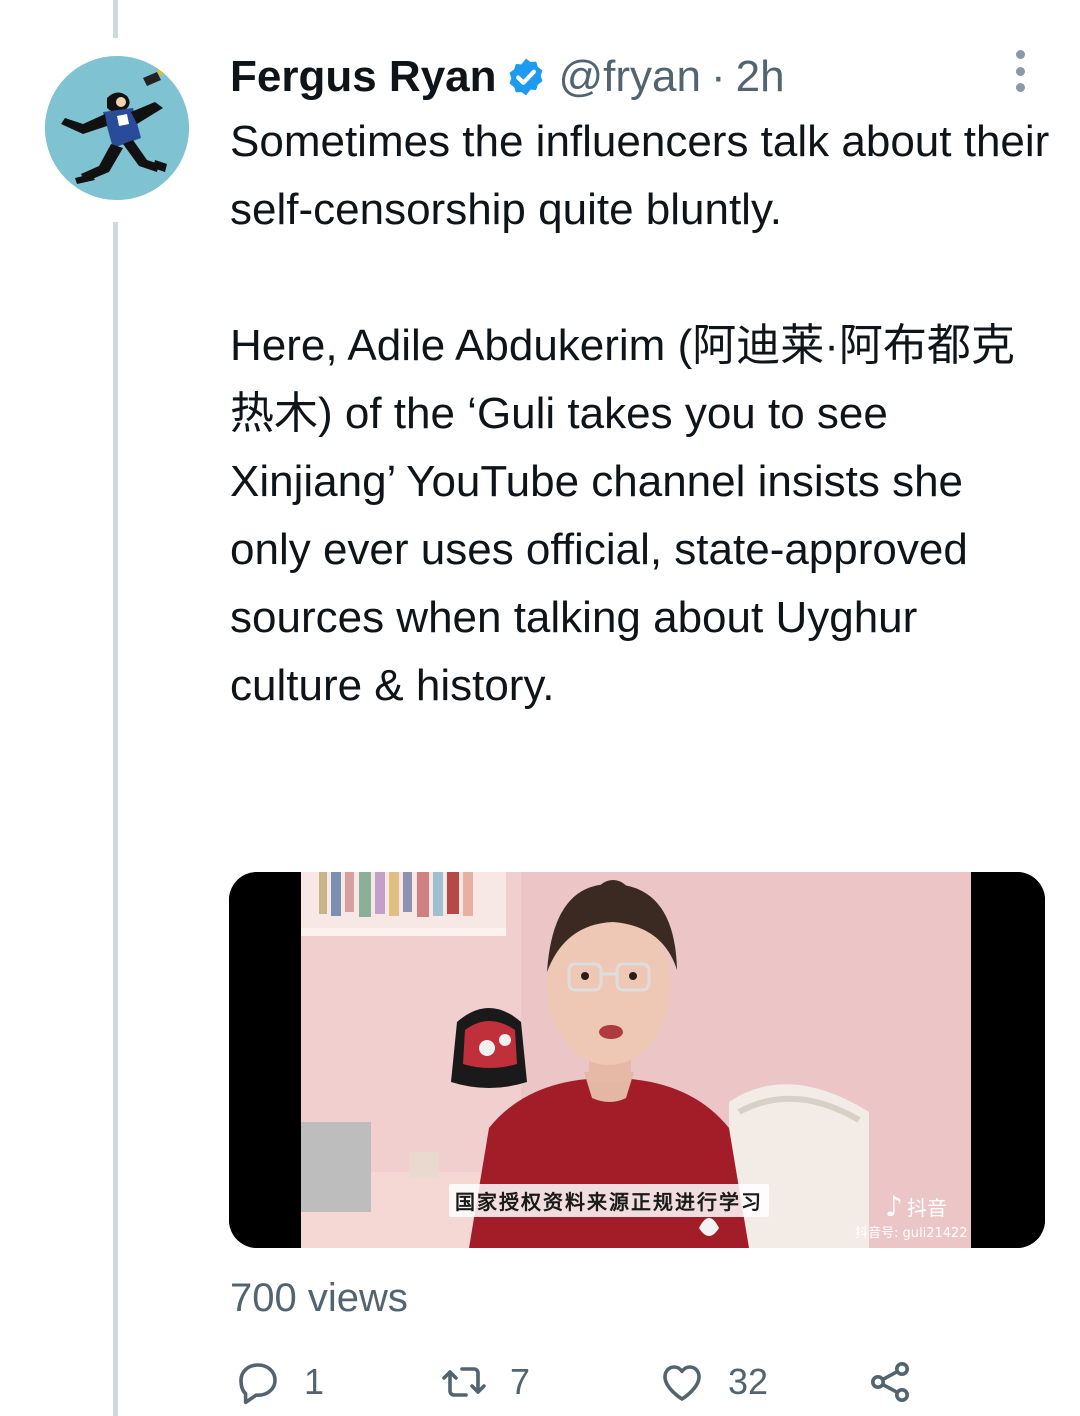 Image resolution: width=1080 pixels, height=1416 pixels. I want to click on video-caption: 国家授权资料来源正规进行学习, so click(609, 1200).